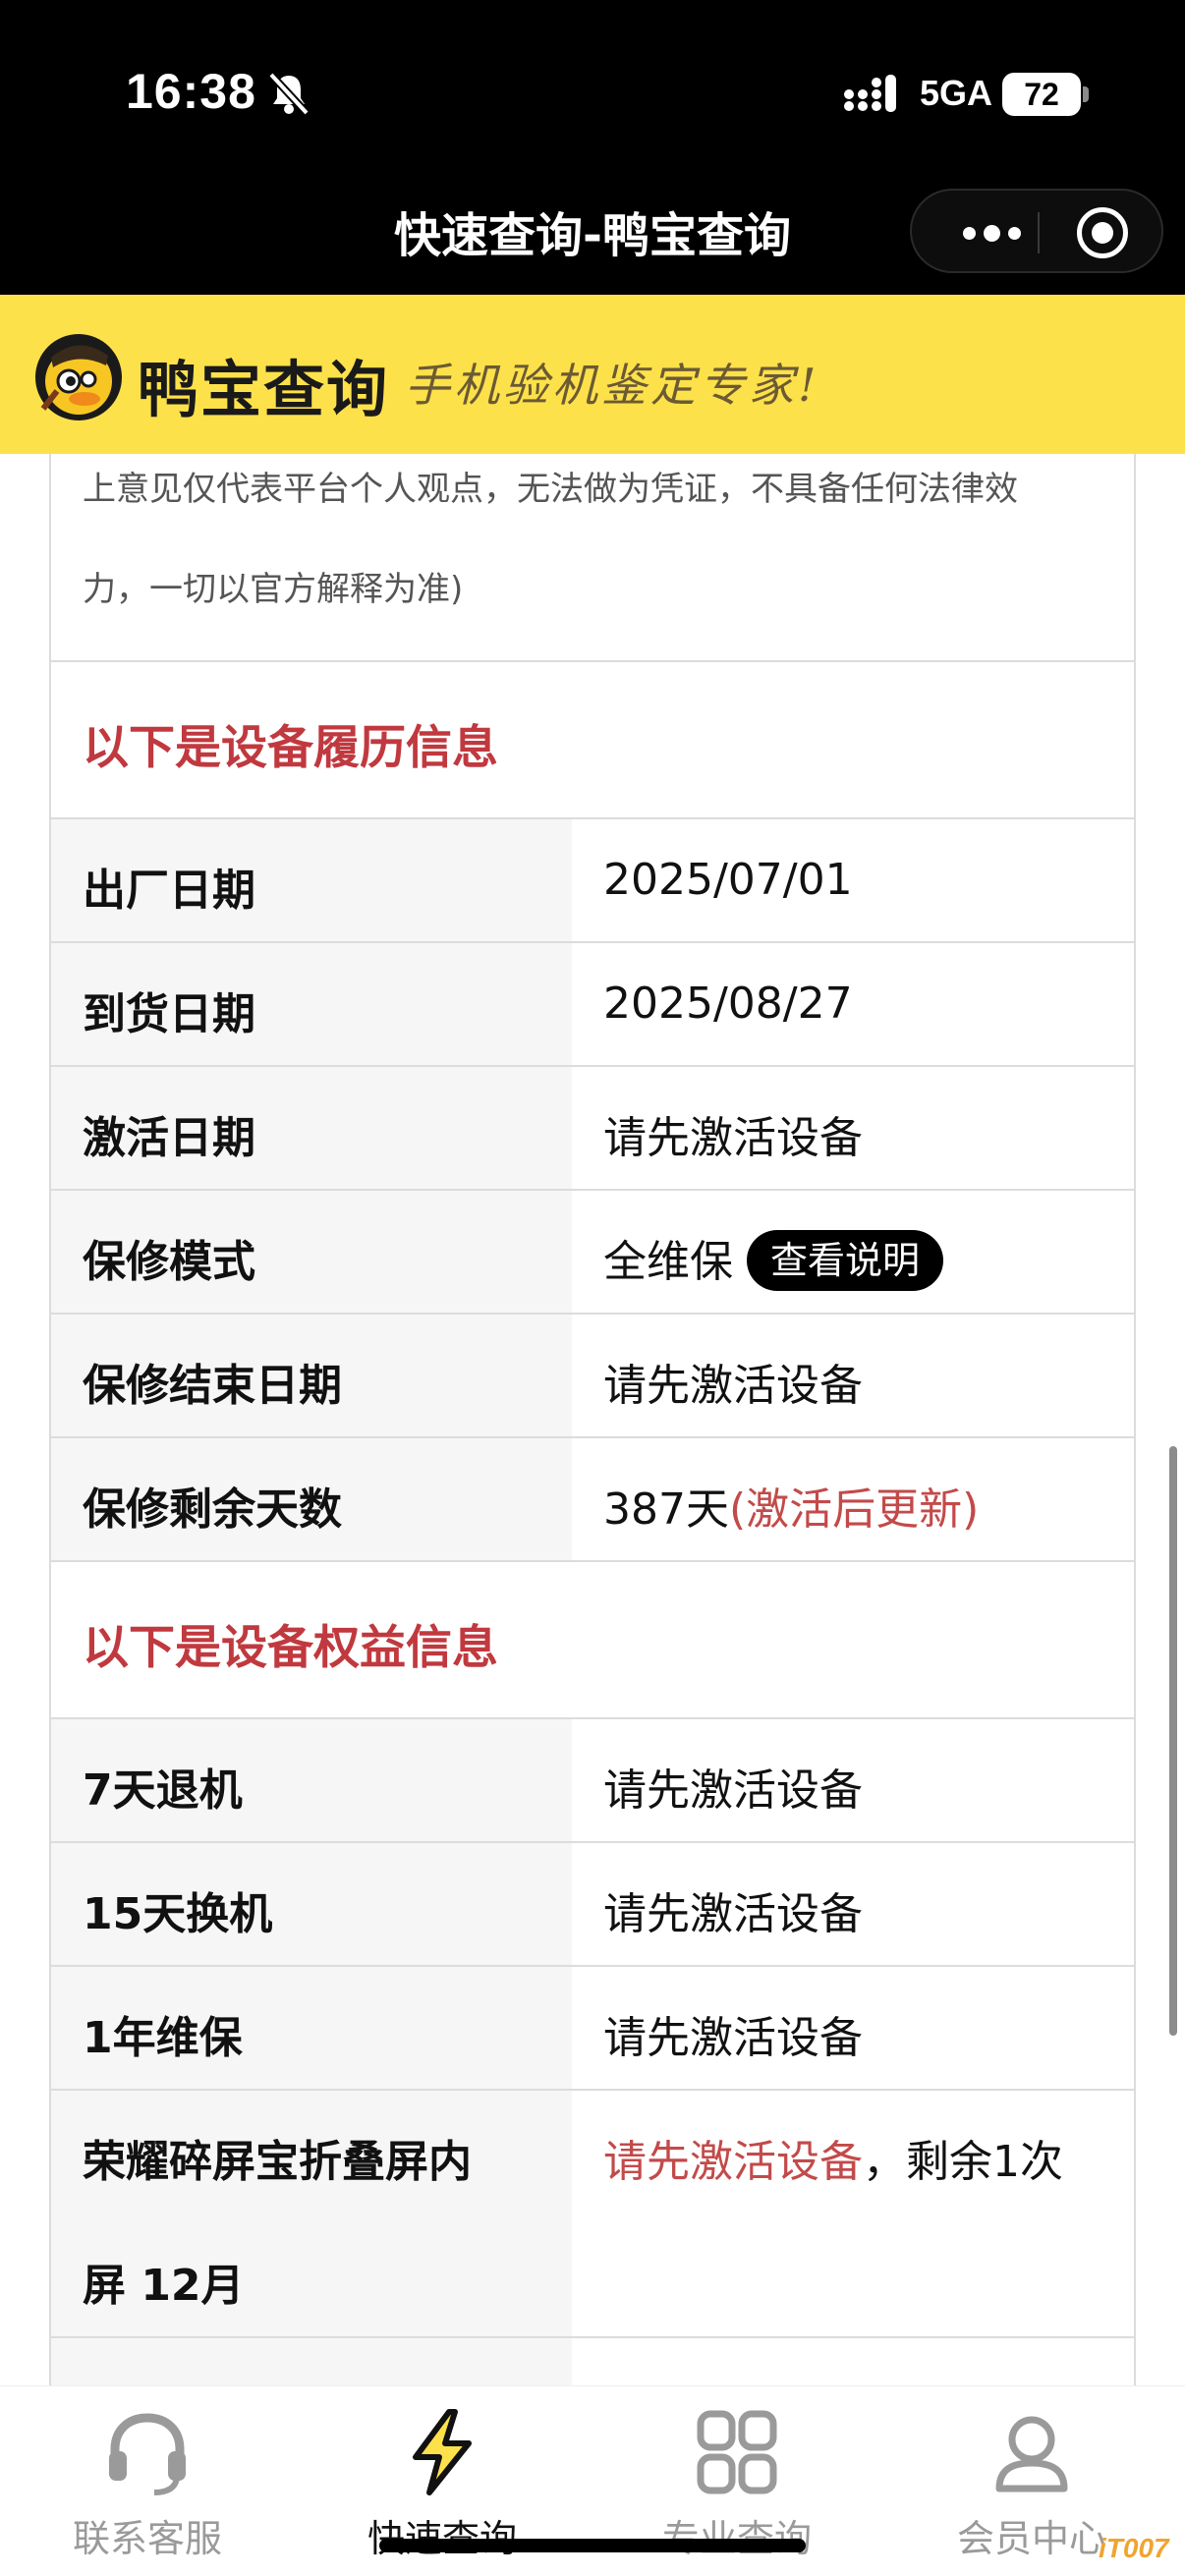  I want to click on user-icon, so click(1031, 2454).